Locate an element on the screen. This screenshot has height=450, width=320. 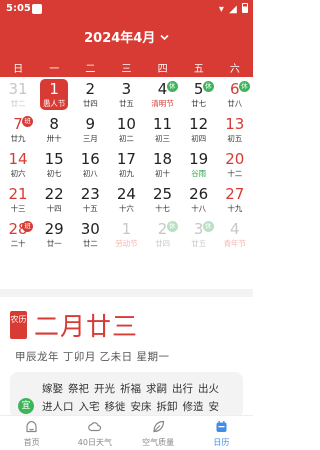
yi-card: 宜 嫁娶 祭祀 开光 祈福 求嗣 出行 出火 进人口 入宅 移徙 安床 拆卸 修造安 is located at coordinates (126, 395).